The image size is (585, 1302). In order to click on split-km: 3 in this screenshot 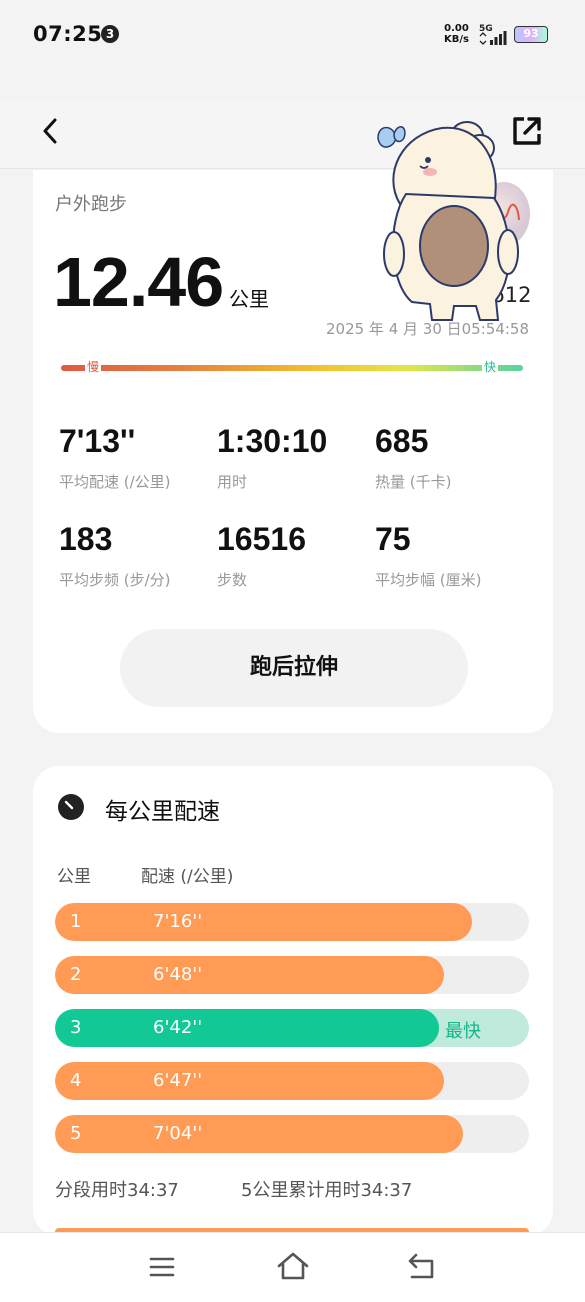, I will do `click(76, 1027)`.